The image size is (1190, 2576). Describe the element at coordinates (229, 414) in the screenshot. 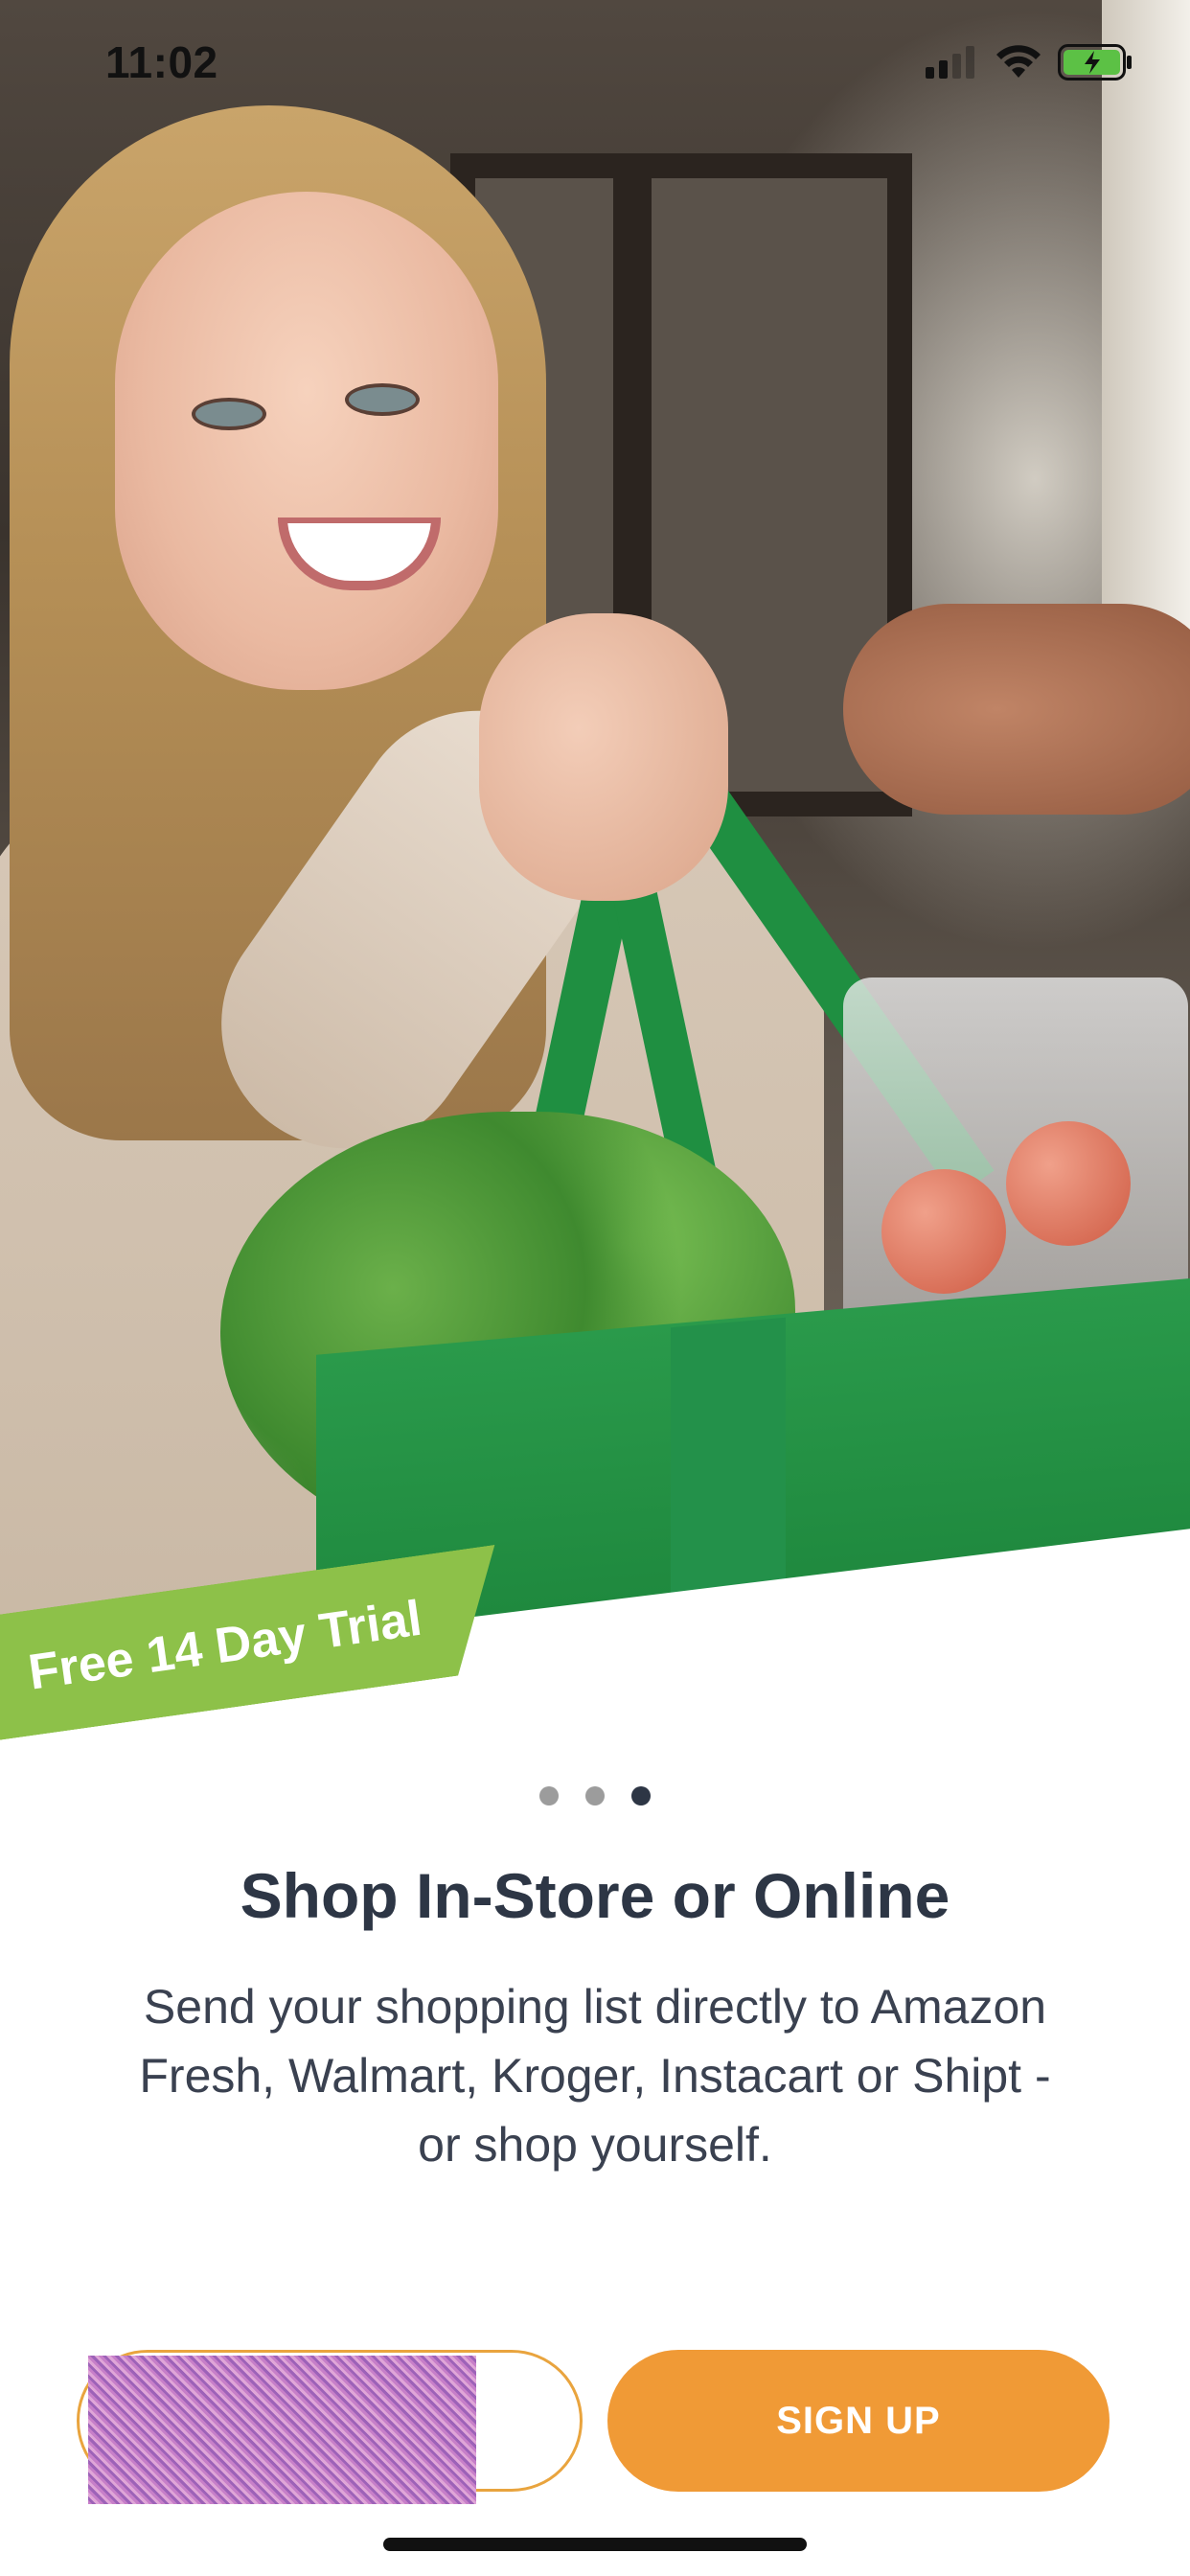

I see `left-eye` at that location.